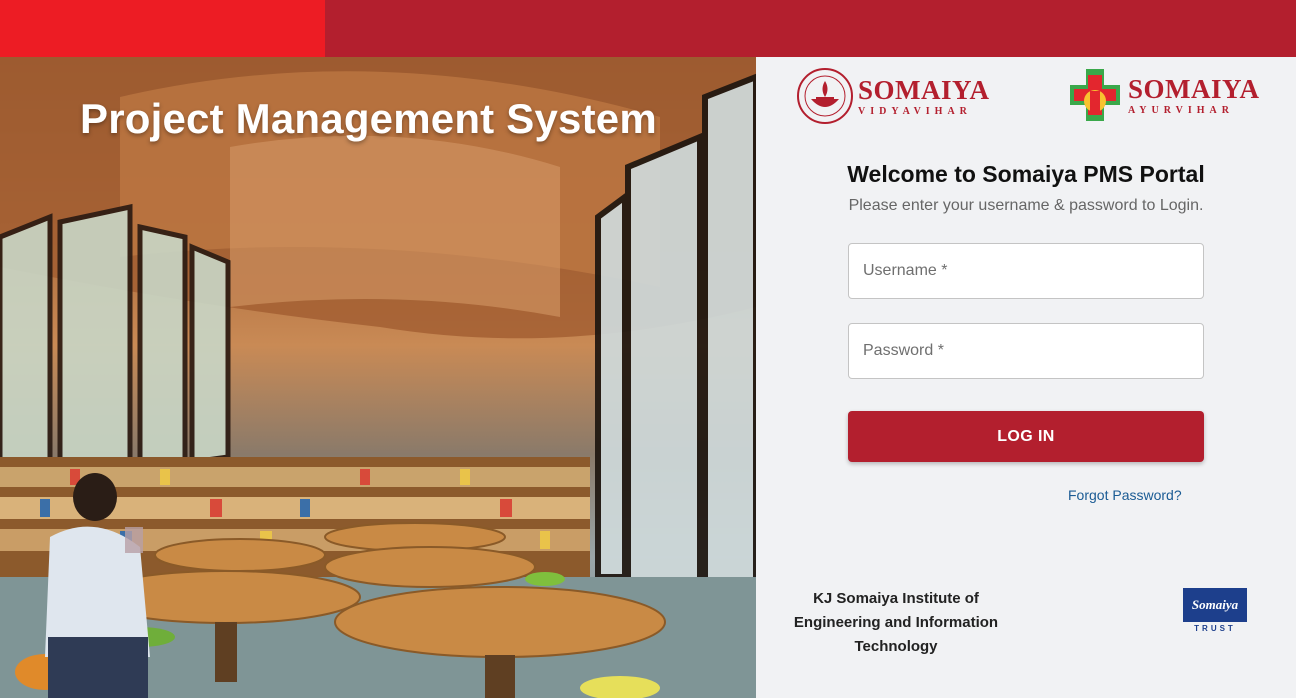 This screenshot has height=698, width=1296. I want to click on username-input, so click(1026, 271).